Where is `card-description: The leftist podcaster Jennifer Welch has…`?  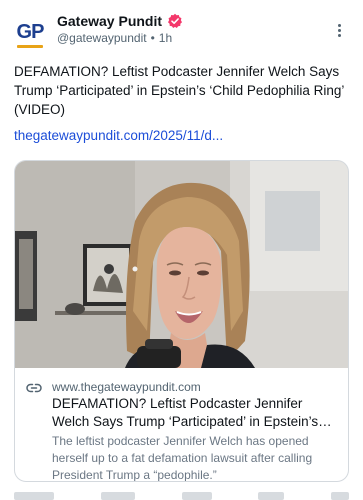
card-description: The leftist podcaster Jennifer Welch has… is located at coordinates (182, 458).